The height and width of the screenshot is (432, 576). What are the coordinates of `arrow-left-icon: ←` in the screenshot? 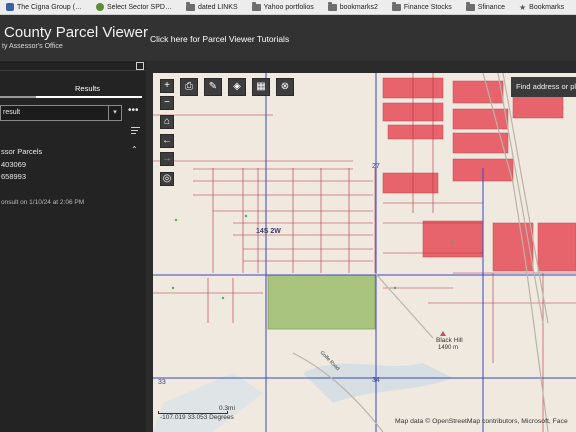 It's located at (167, 140).